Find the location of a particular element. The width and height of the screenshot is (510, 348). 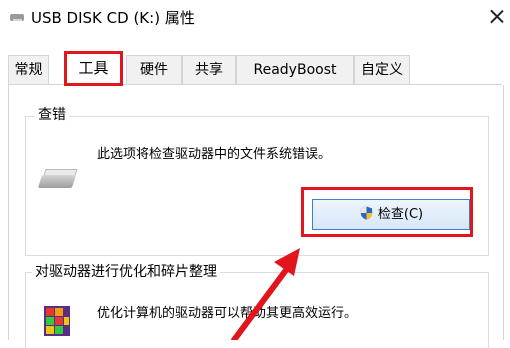

close-button is located at coordinates (497, 17).